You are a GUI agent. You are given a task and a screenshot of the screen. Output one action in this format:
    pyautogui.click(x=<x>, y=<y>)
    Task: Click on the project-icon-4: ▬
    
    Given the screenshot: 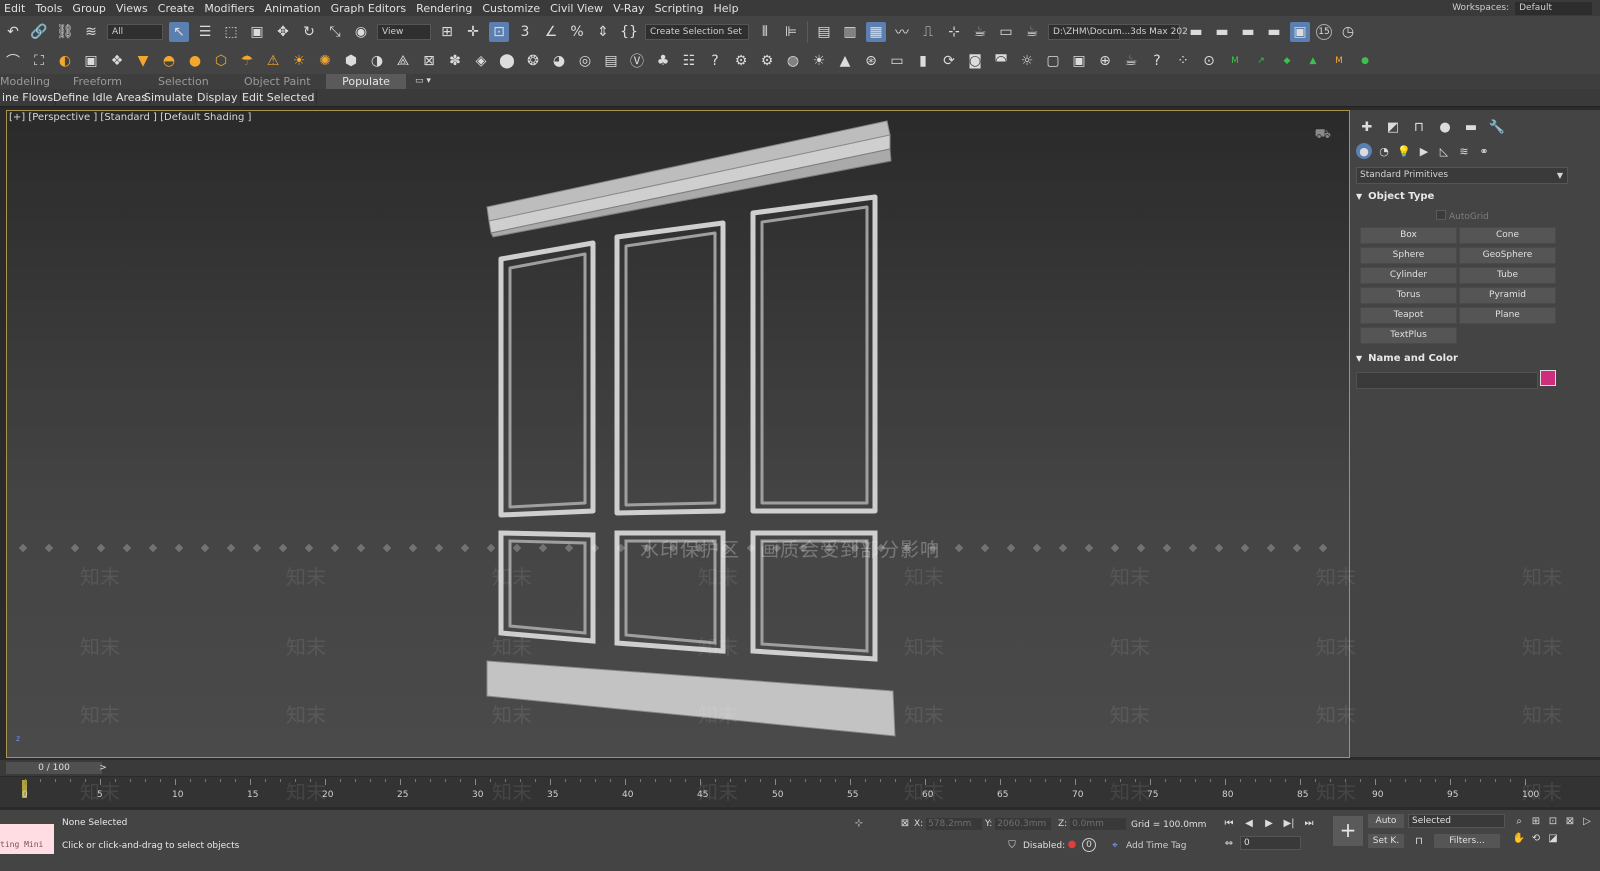 What is the action you would take?
    pyautogui.click(x=1274, y=32)
    